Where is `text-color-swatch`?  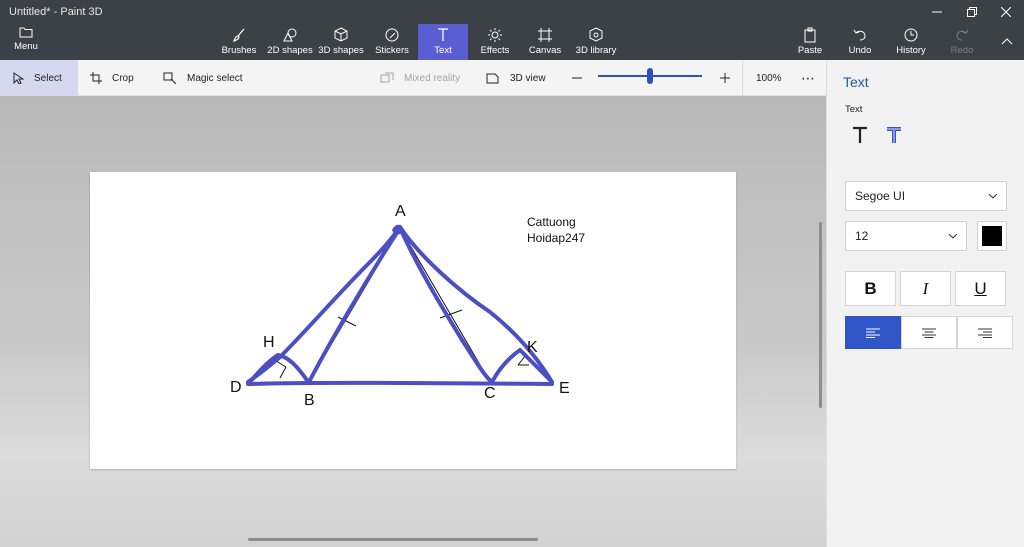 text-color-swatch is located at coordinates (992, 236).